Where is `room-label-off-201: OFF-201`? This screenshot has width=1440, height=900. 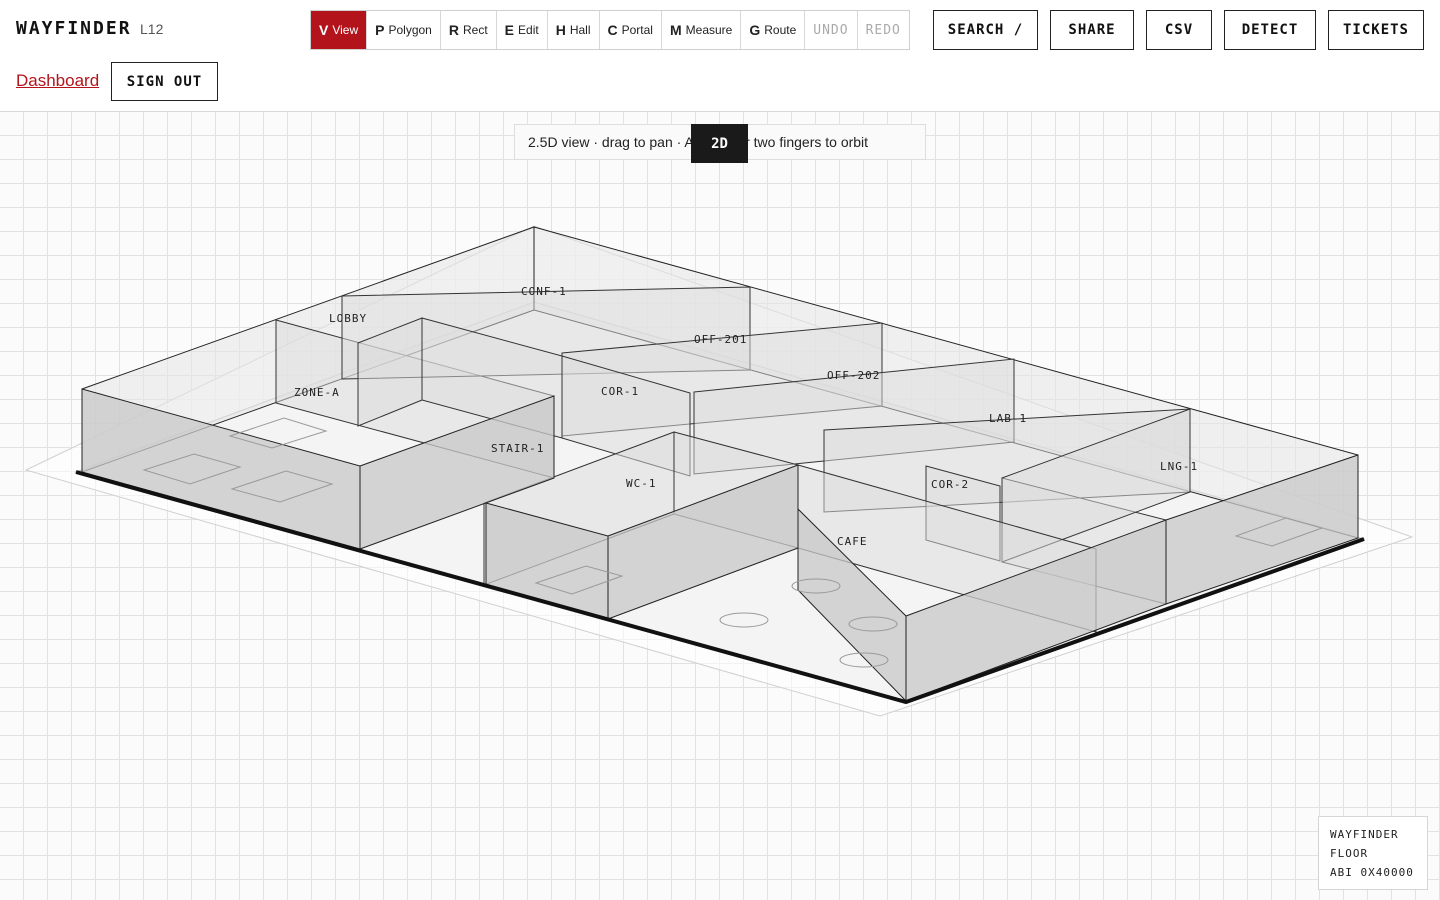
room-label-off-201: OFF-201 is located at coordinates (720, 339).